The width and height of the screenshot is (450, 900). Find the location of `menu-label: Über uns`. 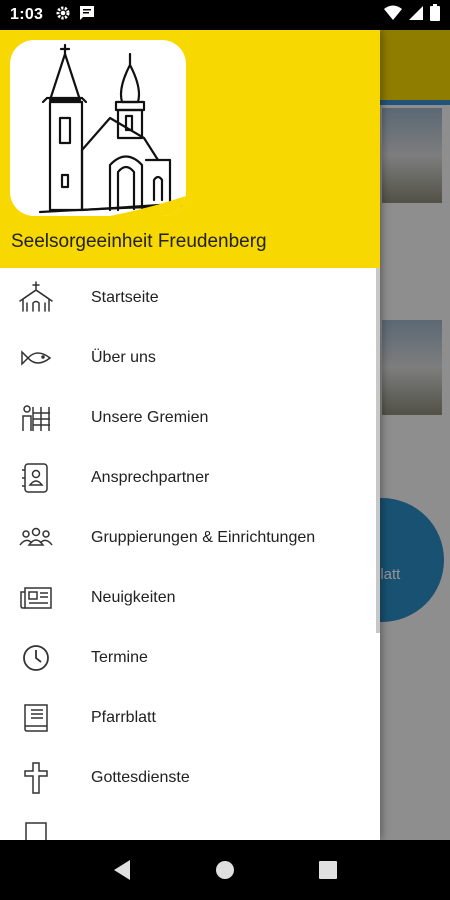

menu-label: Über uns is located at coordinates (123, 357).